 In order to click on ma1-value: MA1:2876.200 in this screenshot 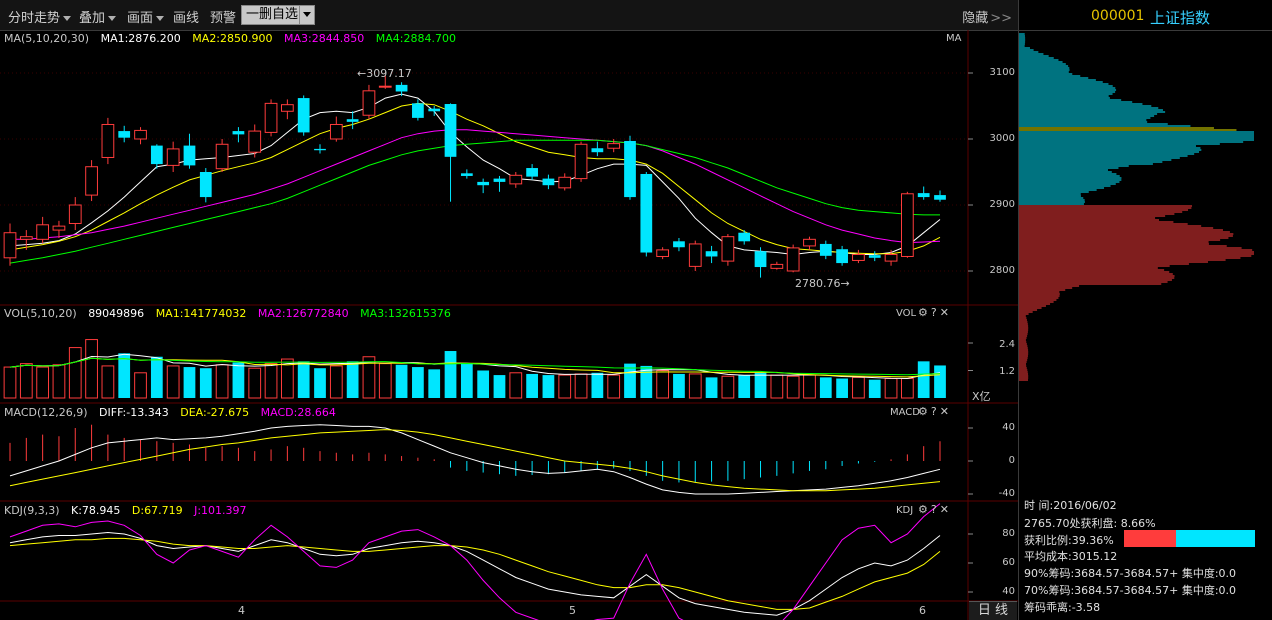, I will do `click(140, 38)`.